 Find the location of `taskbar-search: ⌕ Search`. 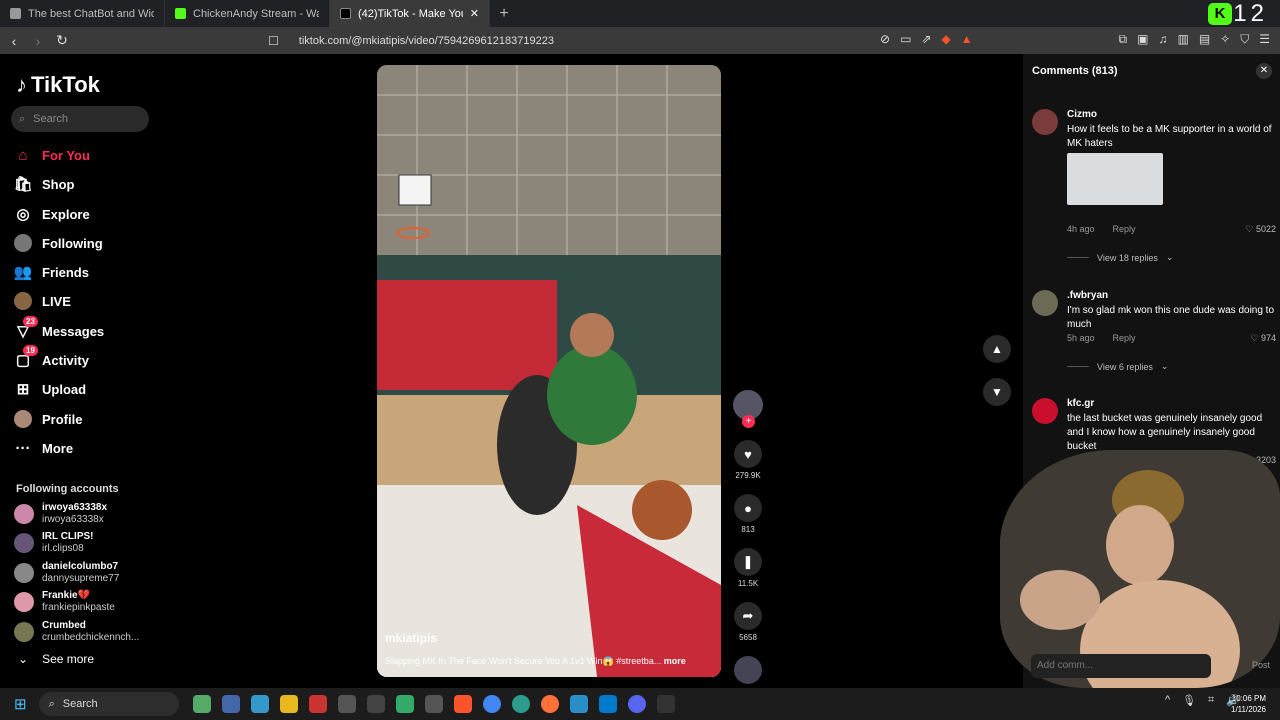

taskbar-search: ⌕ Search is located at coordinates (108, 704).